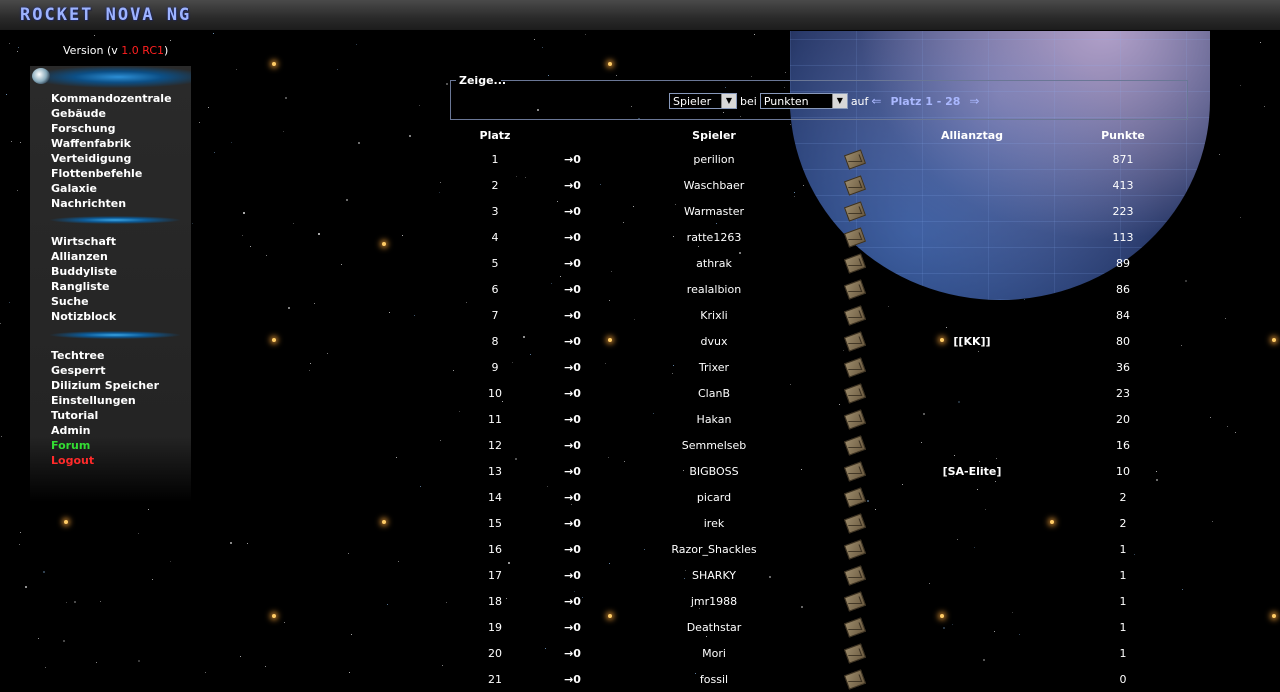  I want to click on sidebar-item-flottenbefehle: Flottenbefehle, so click(111, 173).